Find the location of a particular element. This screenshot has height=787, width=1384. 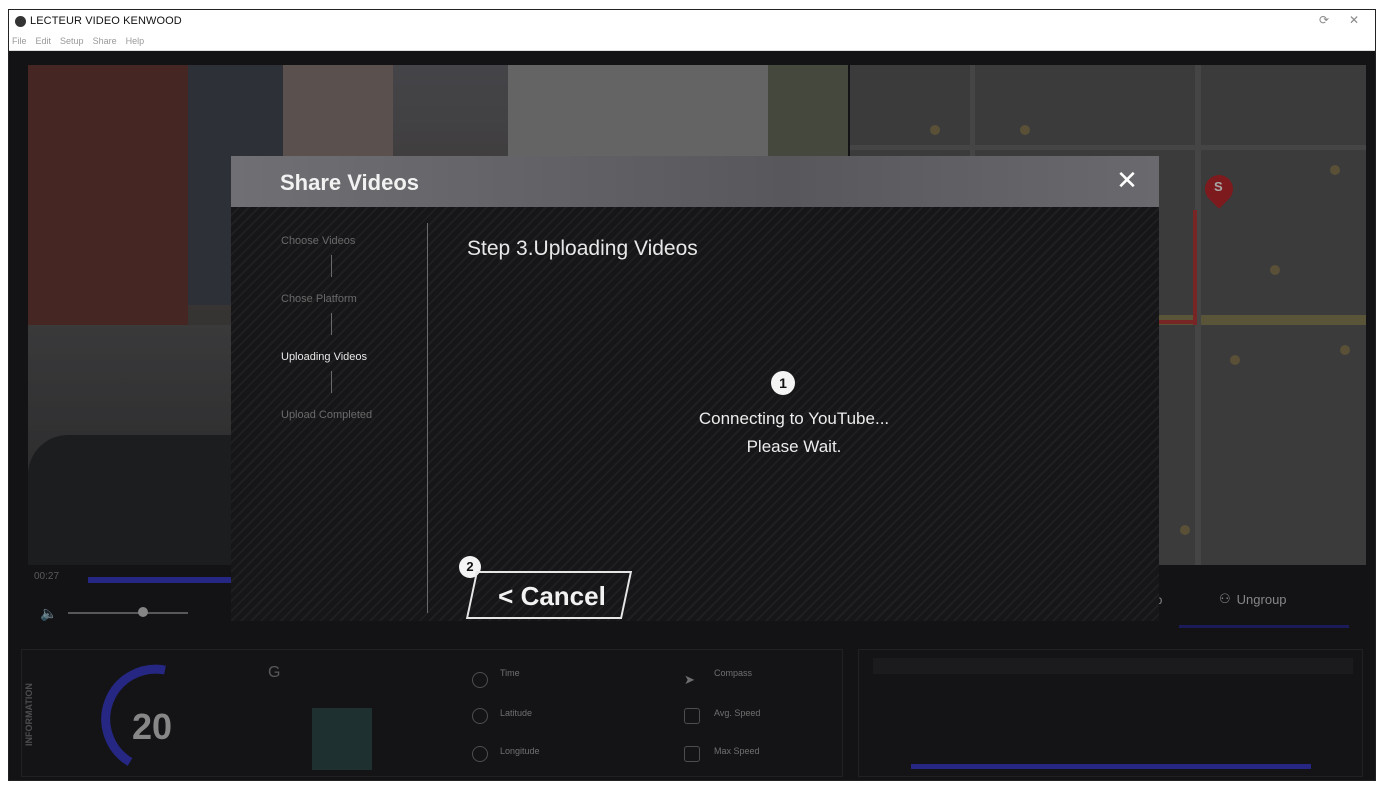

step-upload-completed: Upload Completed is located at coordinates (327, 415).